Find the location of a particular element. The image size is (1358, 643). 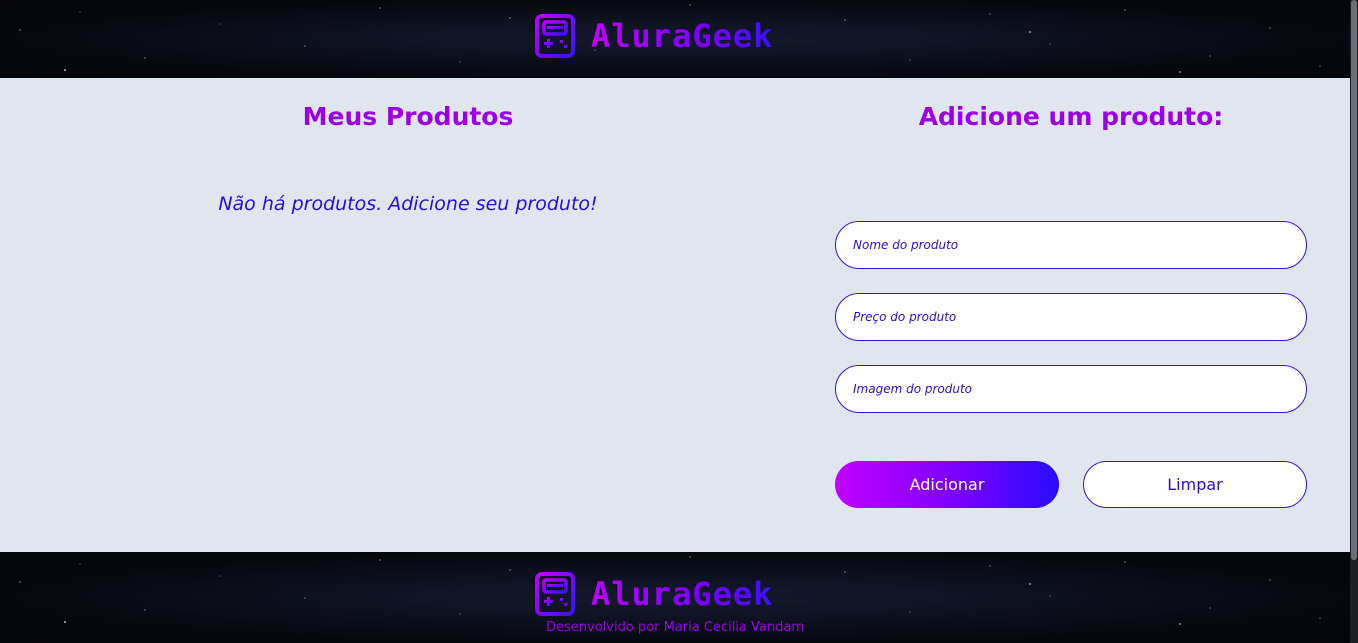

product-image-input is located at coordinates (1071, 389).